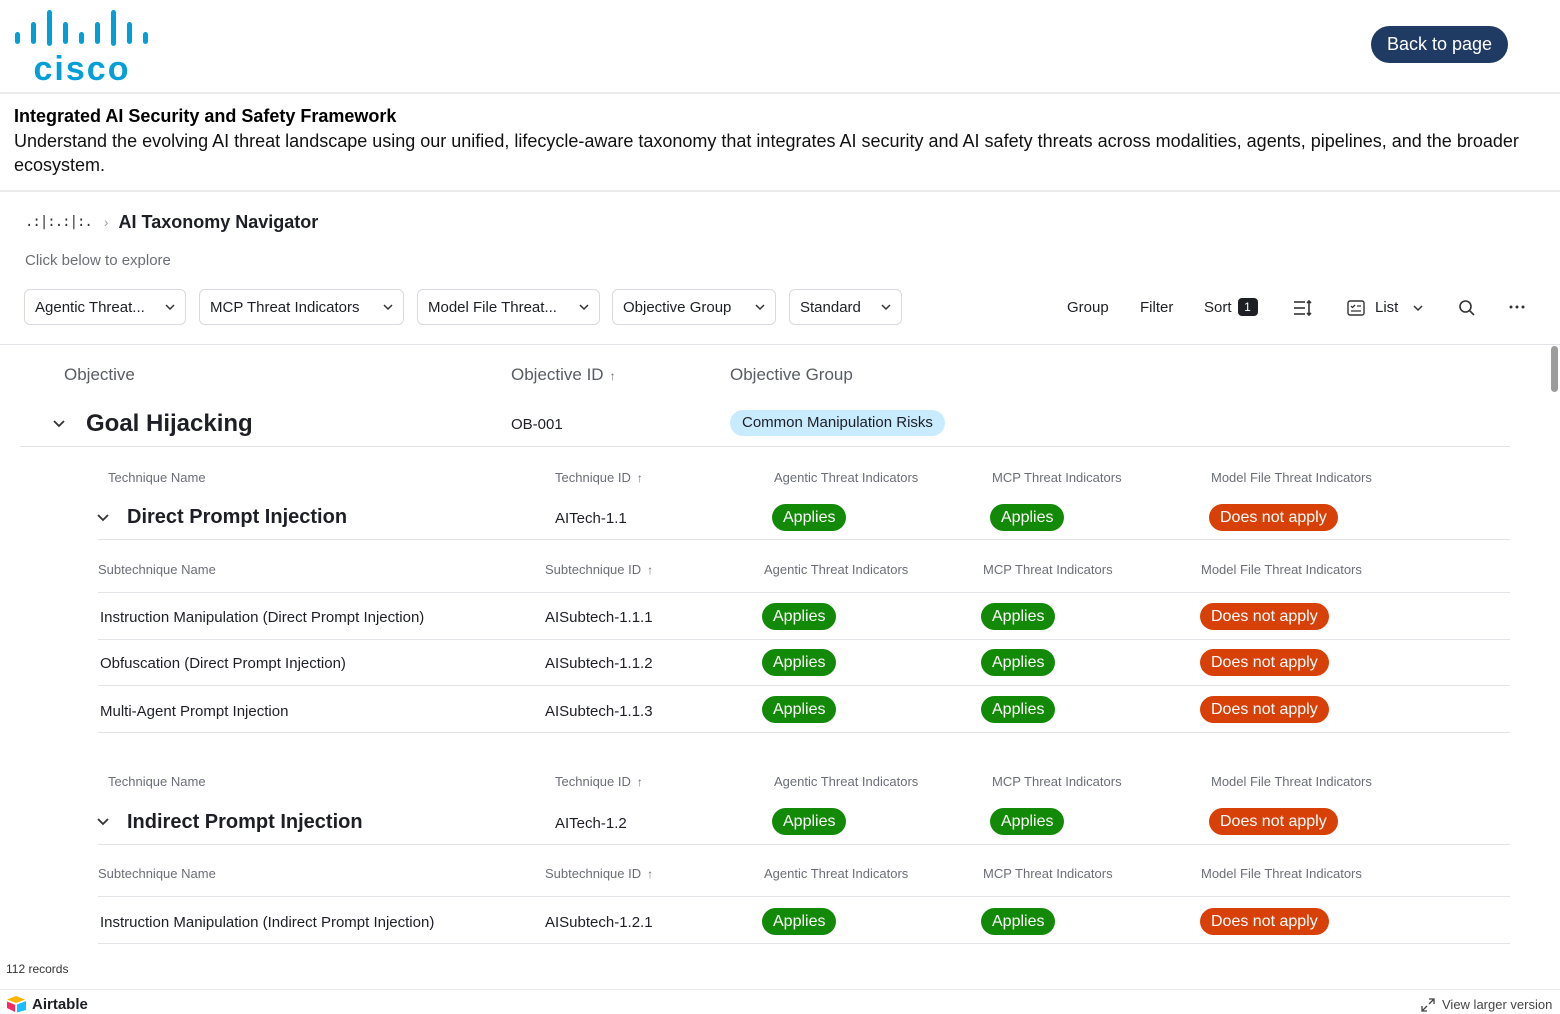  What do you see at coordinates (1517, 307) in the screenshot?
I see `more-options-icon` at bounding box center [1517, 307].